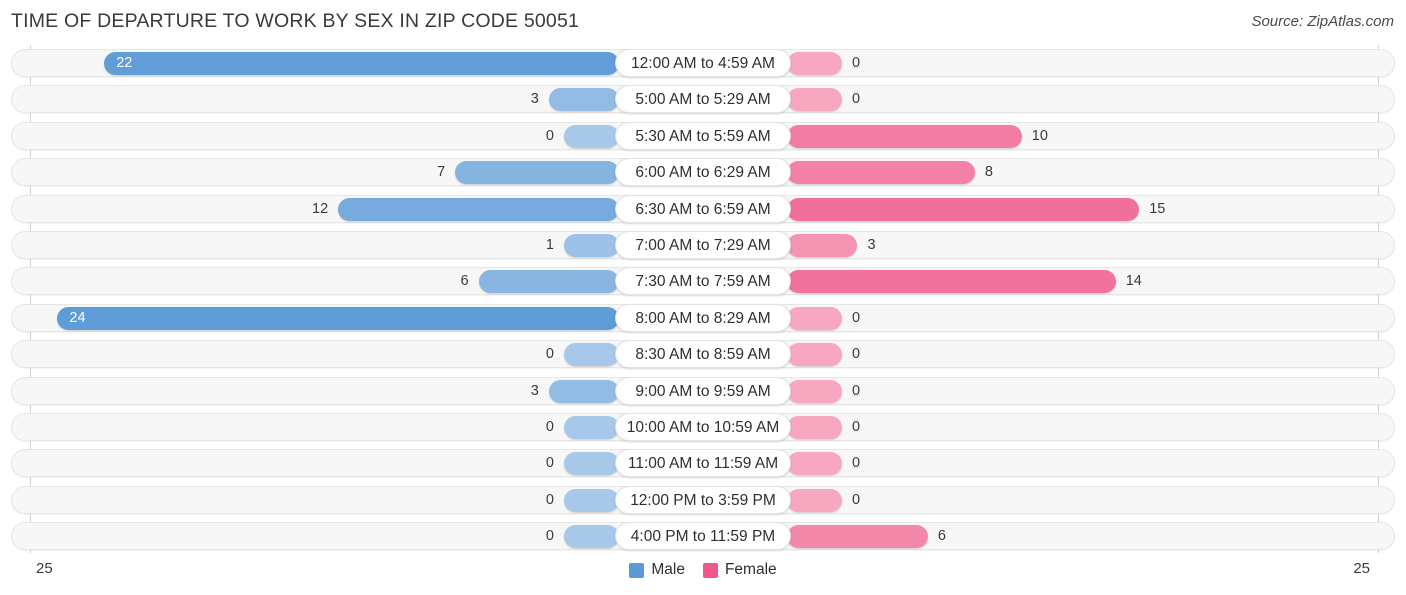  I want to click on category-label: 6:30 AM to 6:59 AM, so click(703, 208).